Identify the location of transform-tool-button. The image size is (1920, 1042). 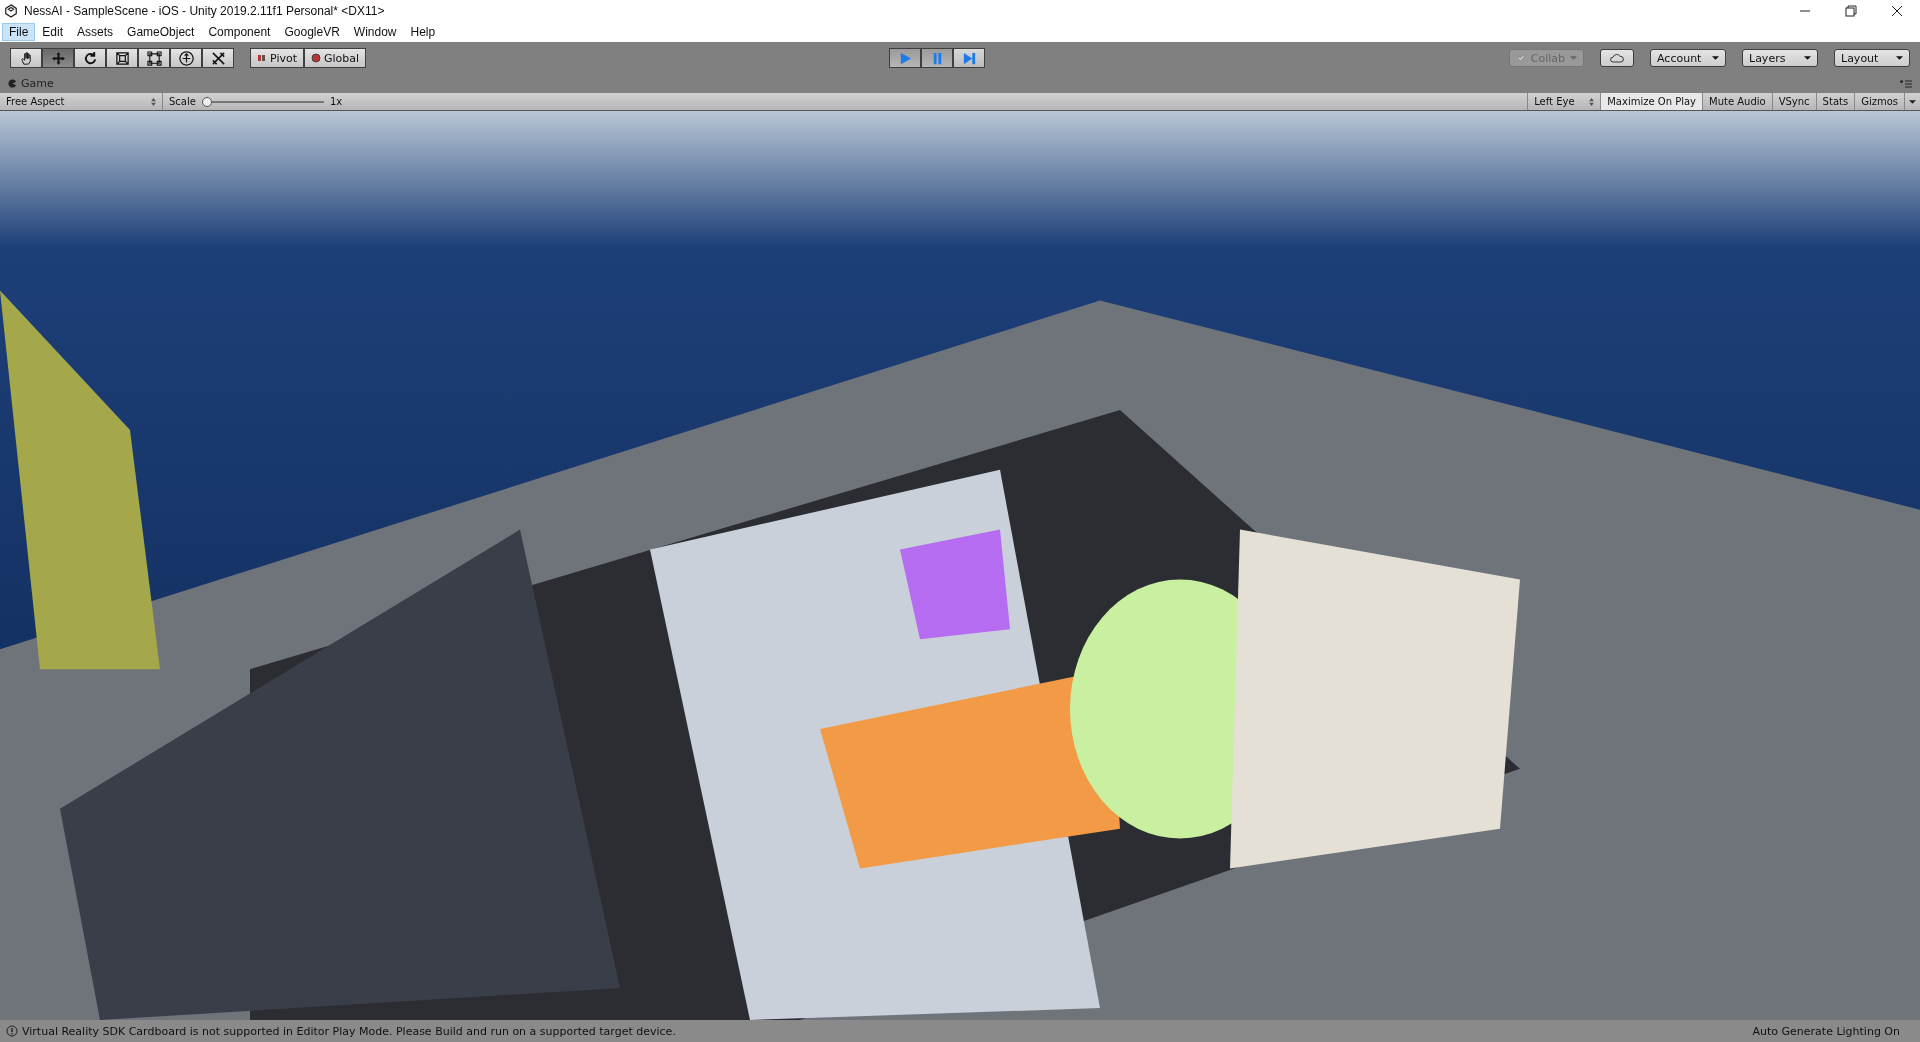
(186, 58).